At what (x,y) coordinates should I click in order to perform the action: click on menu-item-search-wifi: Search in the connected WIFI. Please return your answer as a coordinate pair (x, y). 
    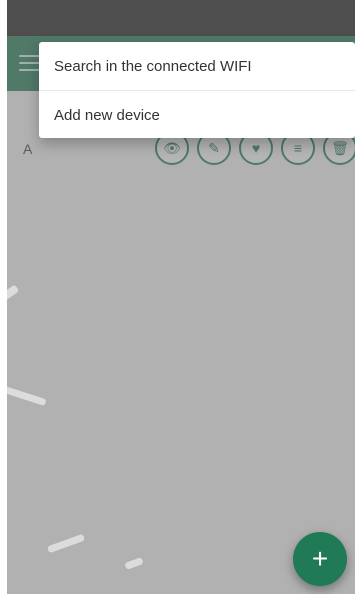
    Looking at the image, I should click on (197, 66).